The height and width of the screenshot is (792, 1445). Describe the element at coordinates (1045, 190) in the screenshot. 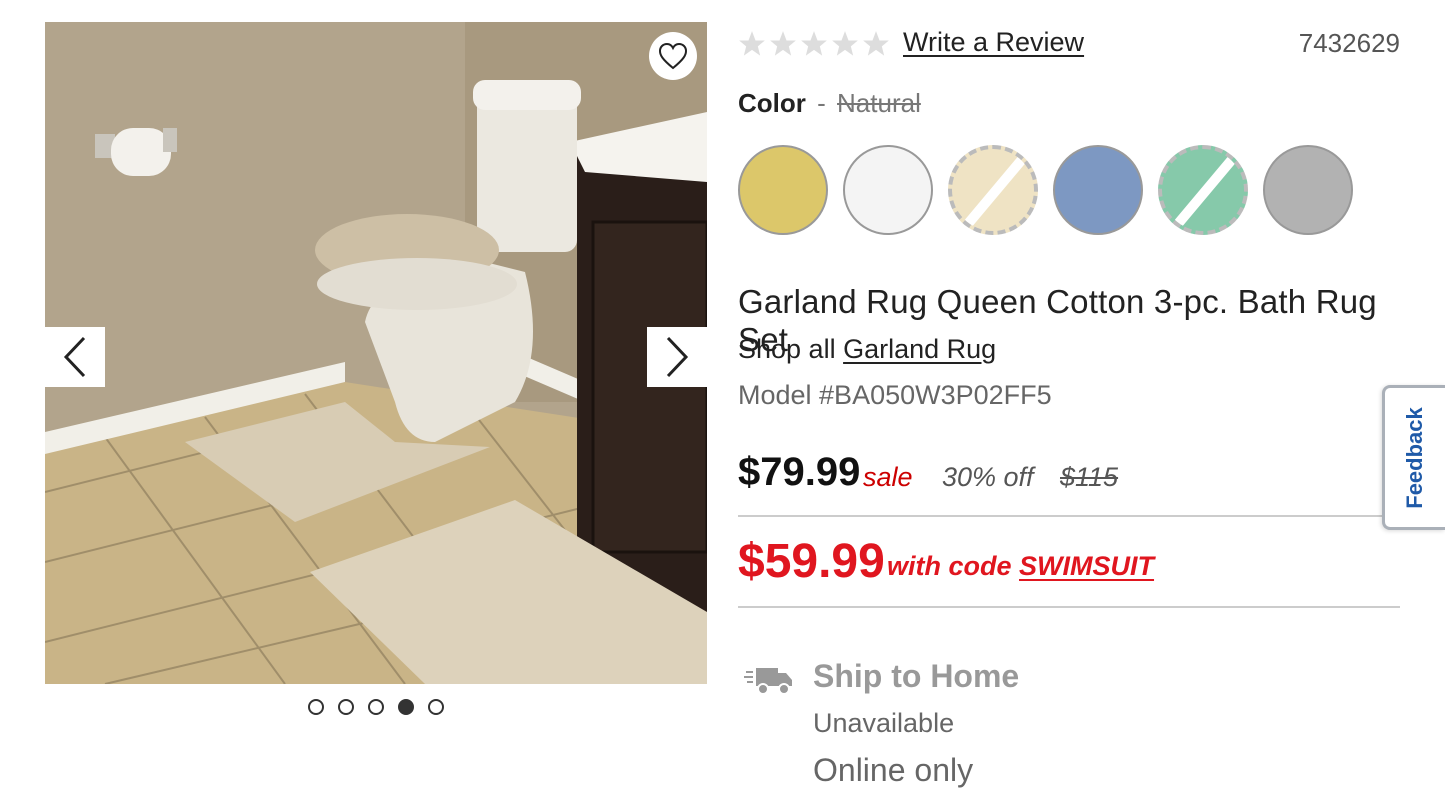

I see `color-swatches` at that location.